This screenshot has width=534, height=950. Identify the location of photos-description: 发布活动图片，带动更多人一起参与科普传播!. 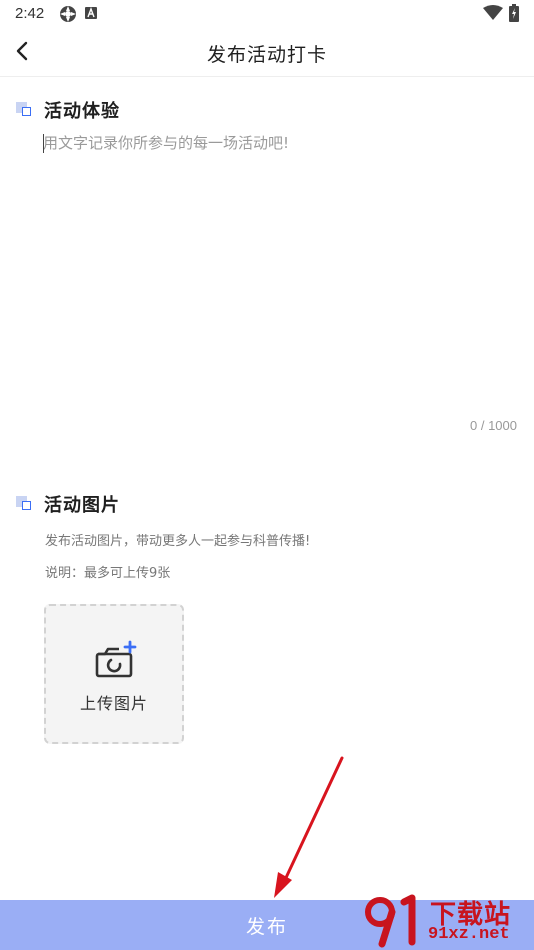
(178, 541).